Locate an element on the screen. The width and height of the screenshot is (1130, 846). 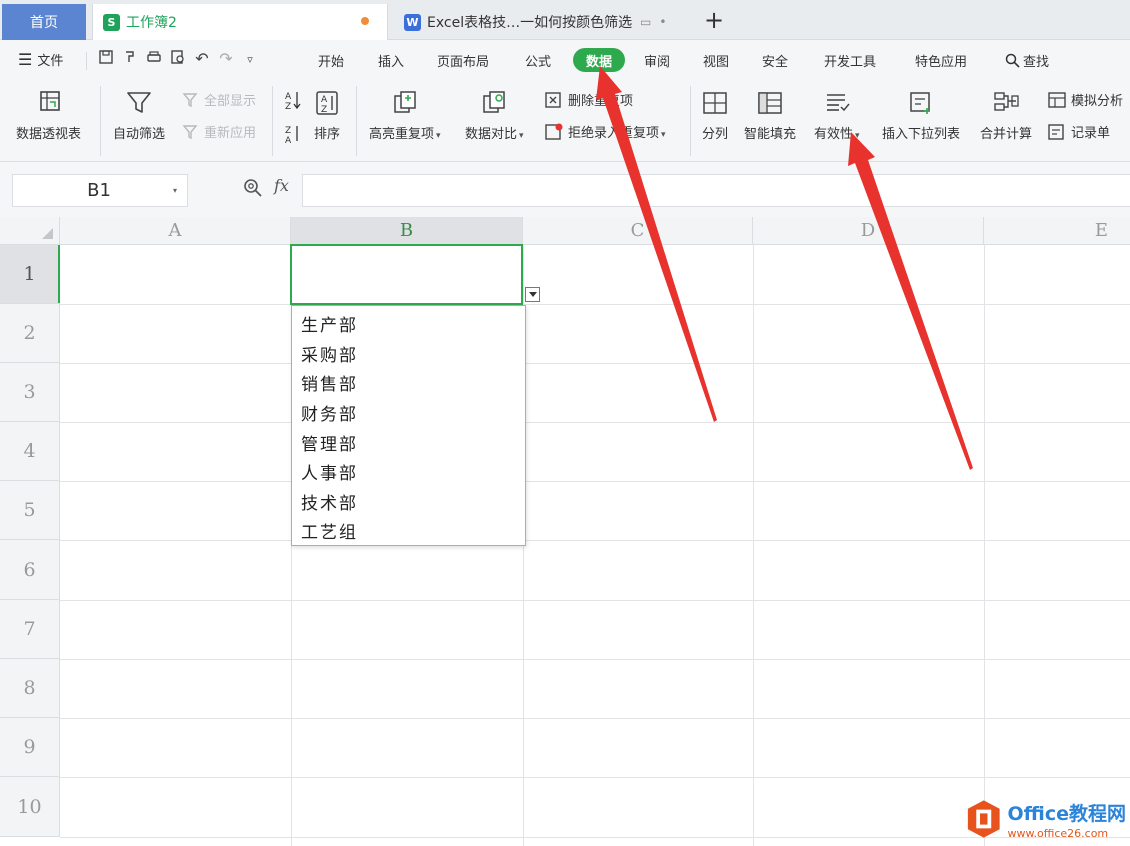
reject-duplicates-icon is located at coordinates (554, 131).